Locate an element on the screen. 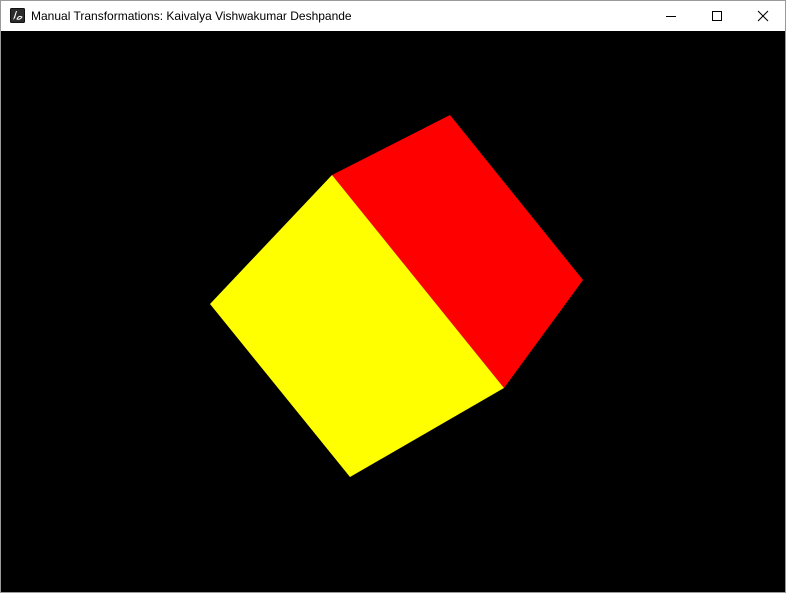 This screenshot has height=593, width=786. close-icon is located at coordinates (763, 16).